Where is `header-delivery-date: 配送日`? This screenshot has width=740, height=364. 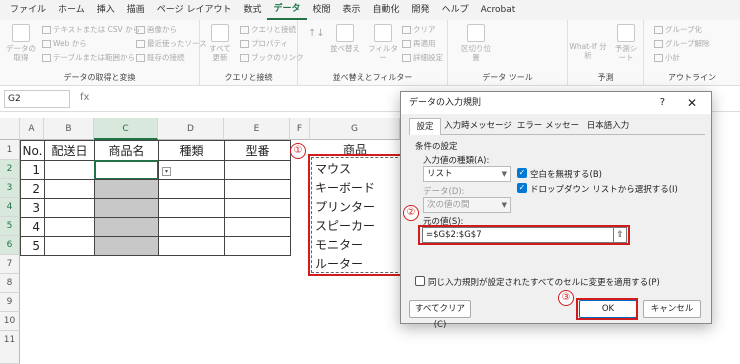
header-delivery-date: 配送日 is located at coordinates (69, 150).